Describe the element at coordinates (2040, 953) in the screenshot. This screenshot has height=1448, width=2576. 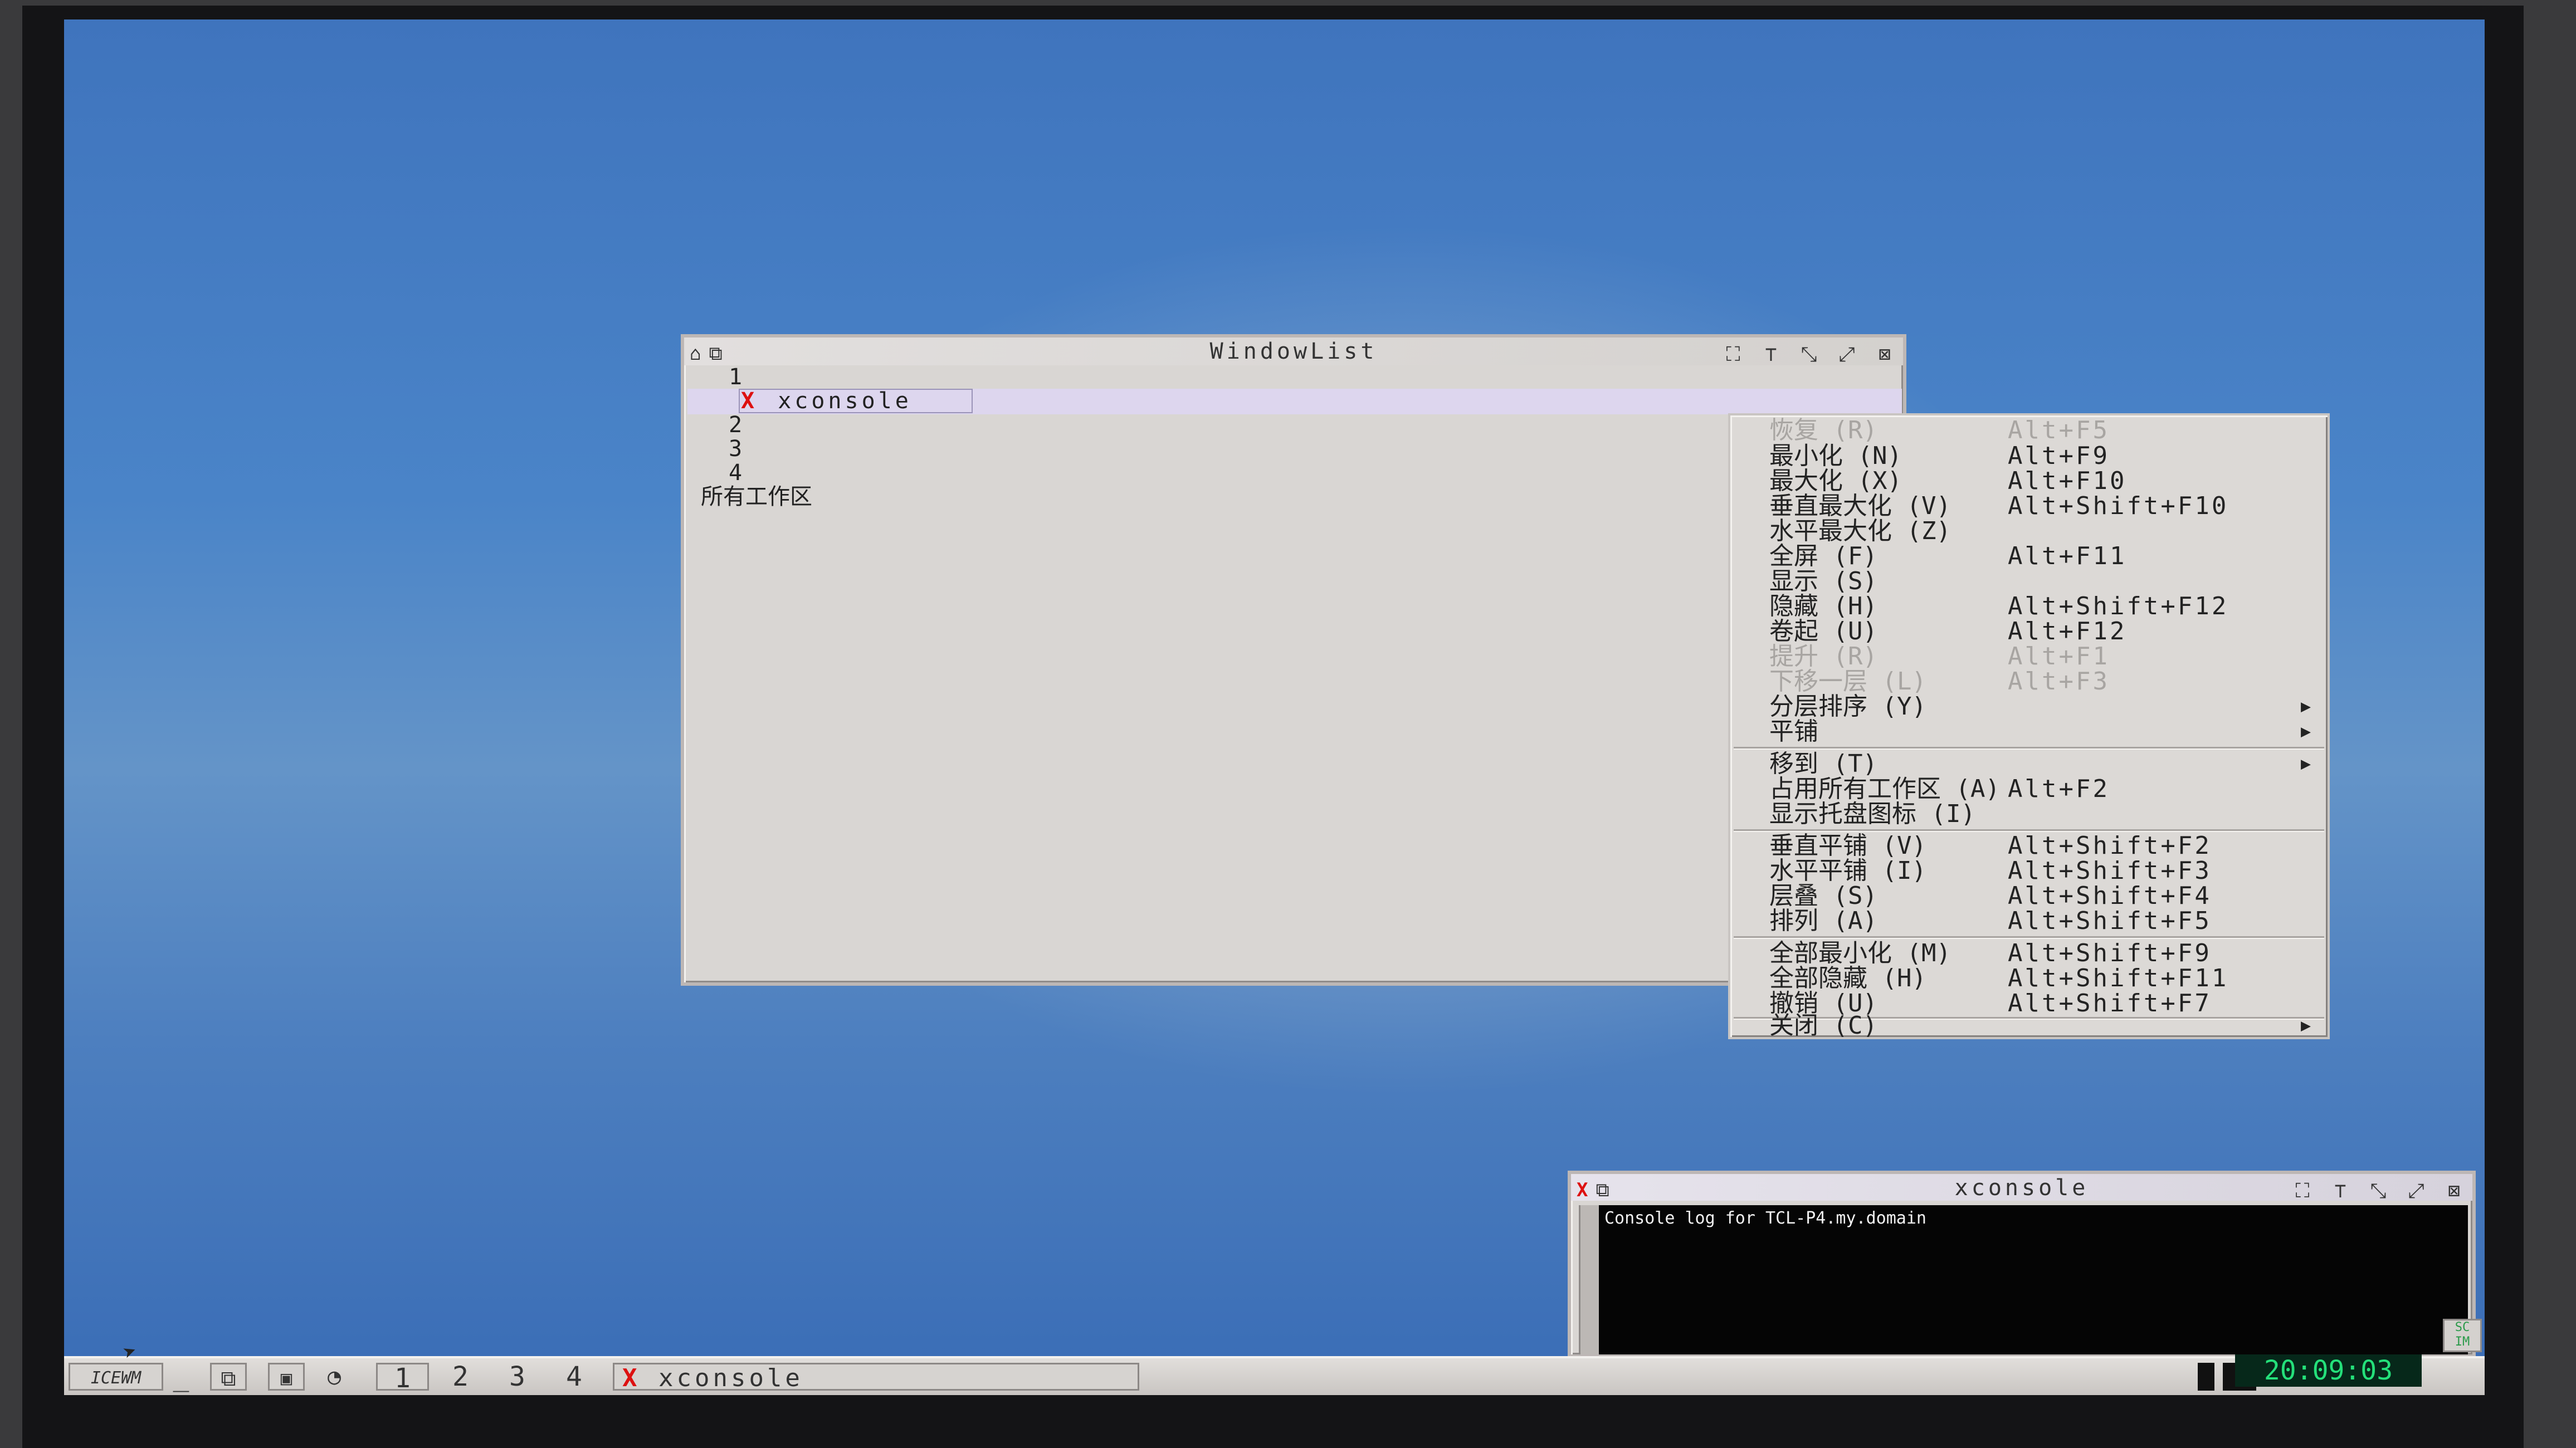
I see `menu-item-minimize-all: 全部最小化 (M) Alt+Shift+F9` at that location.